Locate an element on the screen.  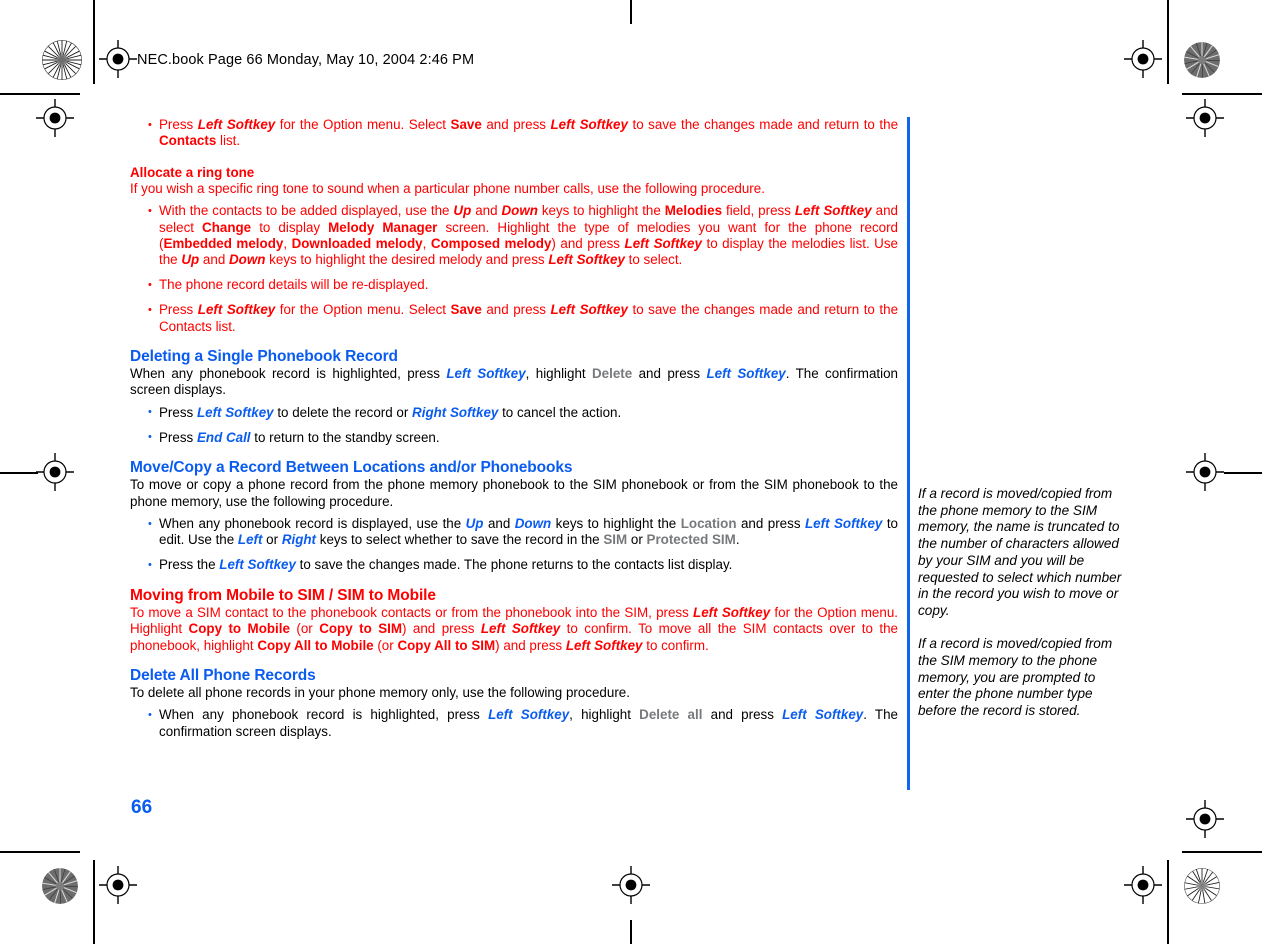
heading-deleting-single-phonebook-record: Deleting a Single Phonebook Record is located at coordinates (264, 357).